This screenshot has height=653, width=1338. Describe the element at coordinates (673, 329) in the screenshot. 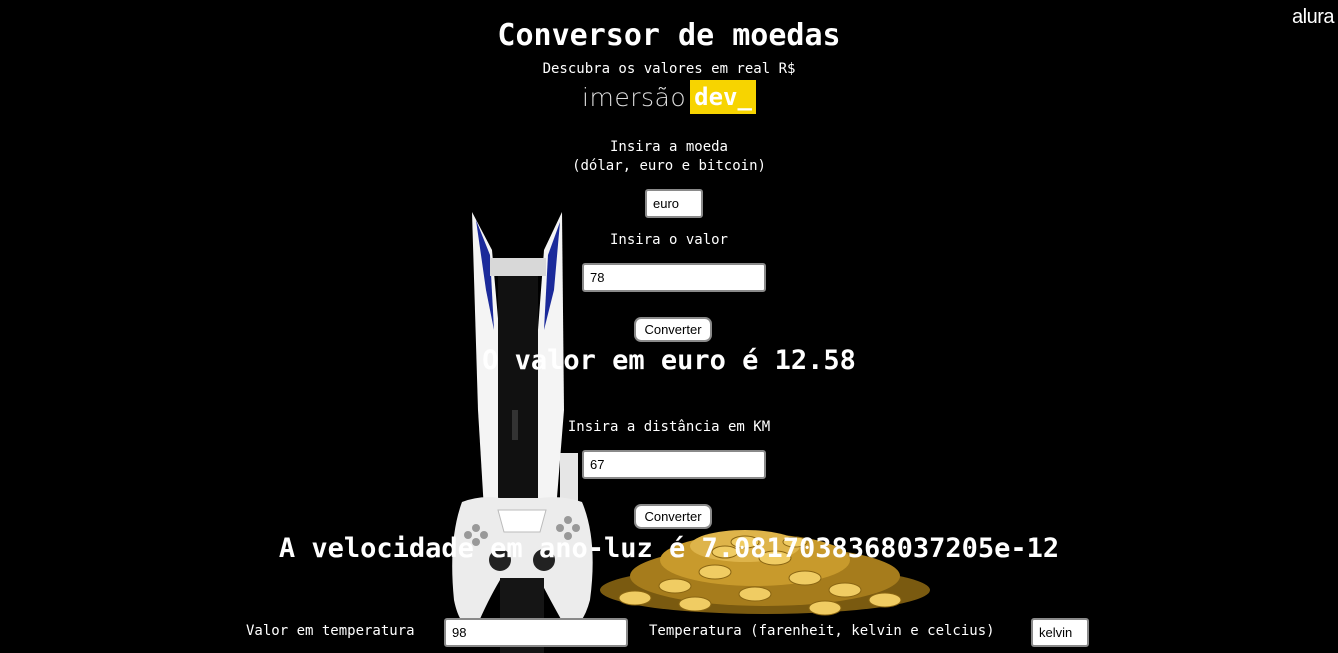

I see `convert-currency-button: Converter` at that location.